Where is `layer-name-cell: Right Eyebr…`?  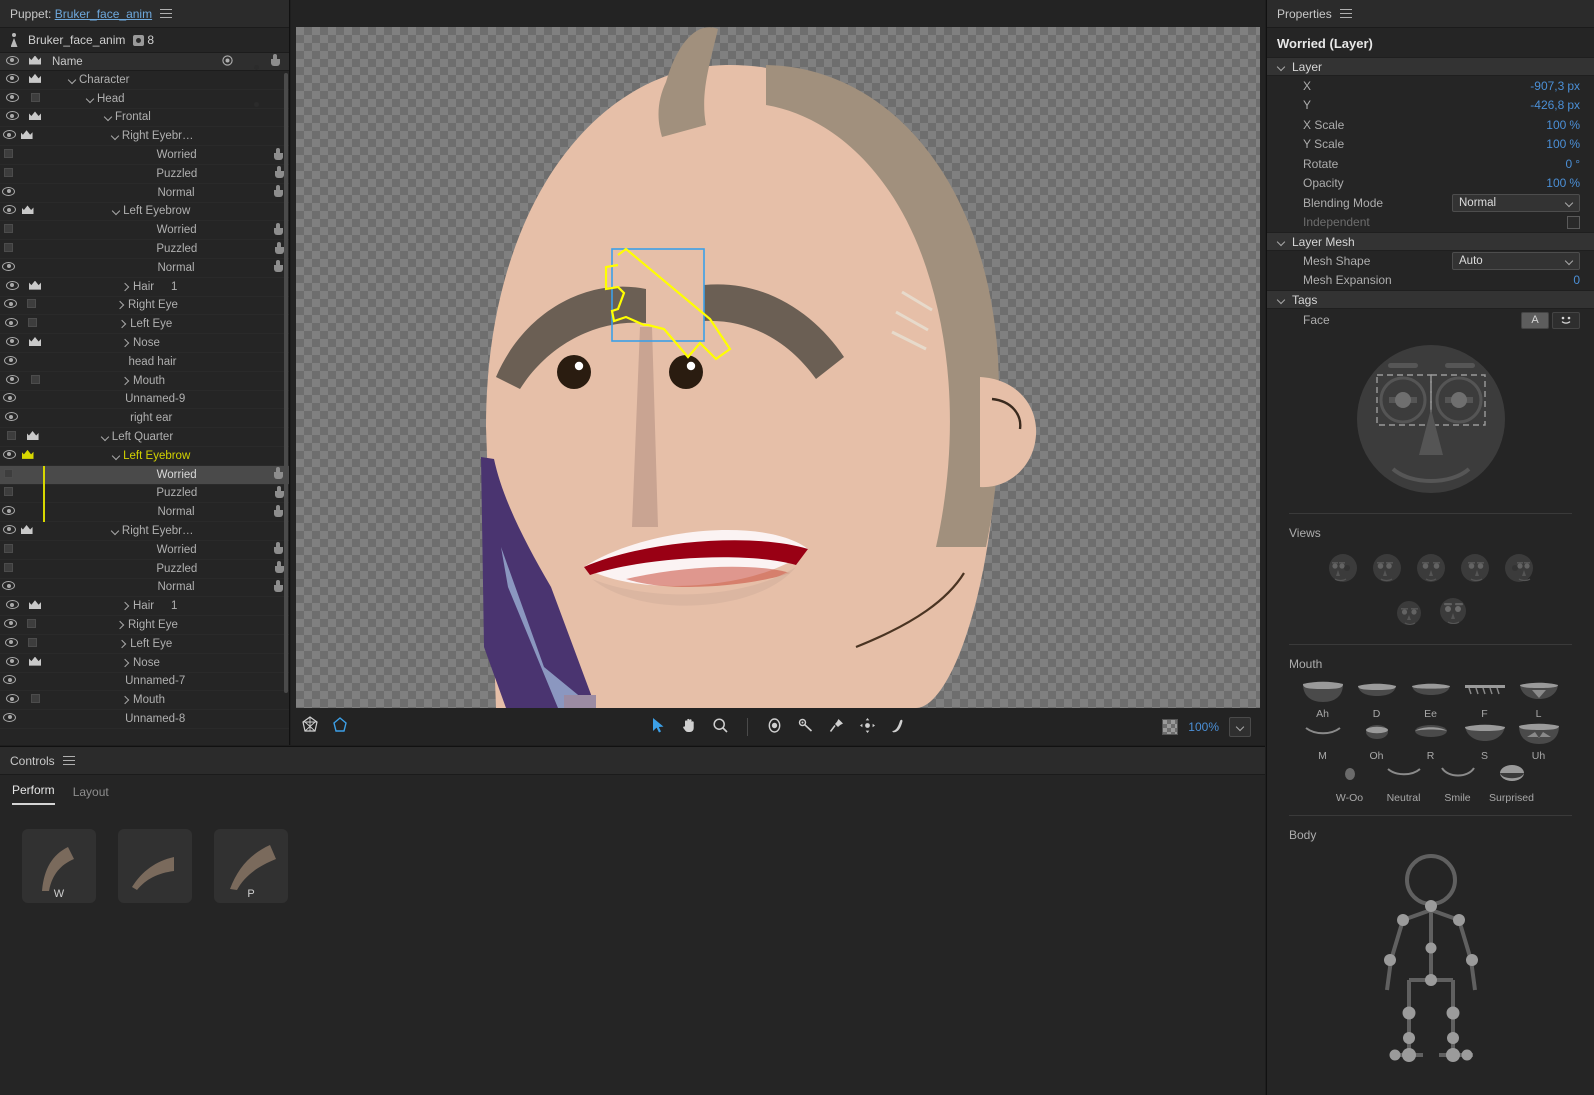 layer-name-cell: Right Eyebr… is located at coordinates (114, 531).